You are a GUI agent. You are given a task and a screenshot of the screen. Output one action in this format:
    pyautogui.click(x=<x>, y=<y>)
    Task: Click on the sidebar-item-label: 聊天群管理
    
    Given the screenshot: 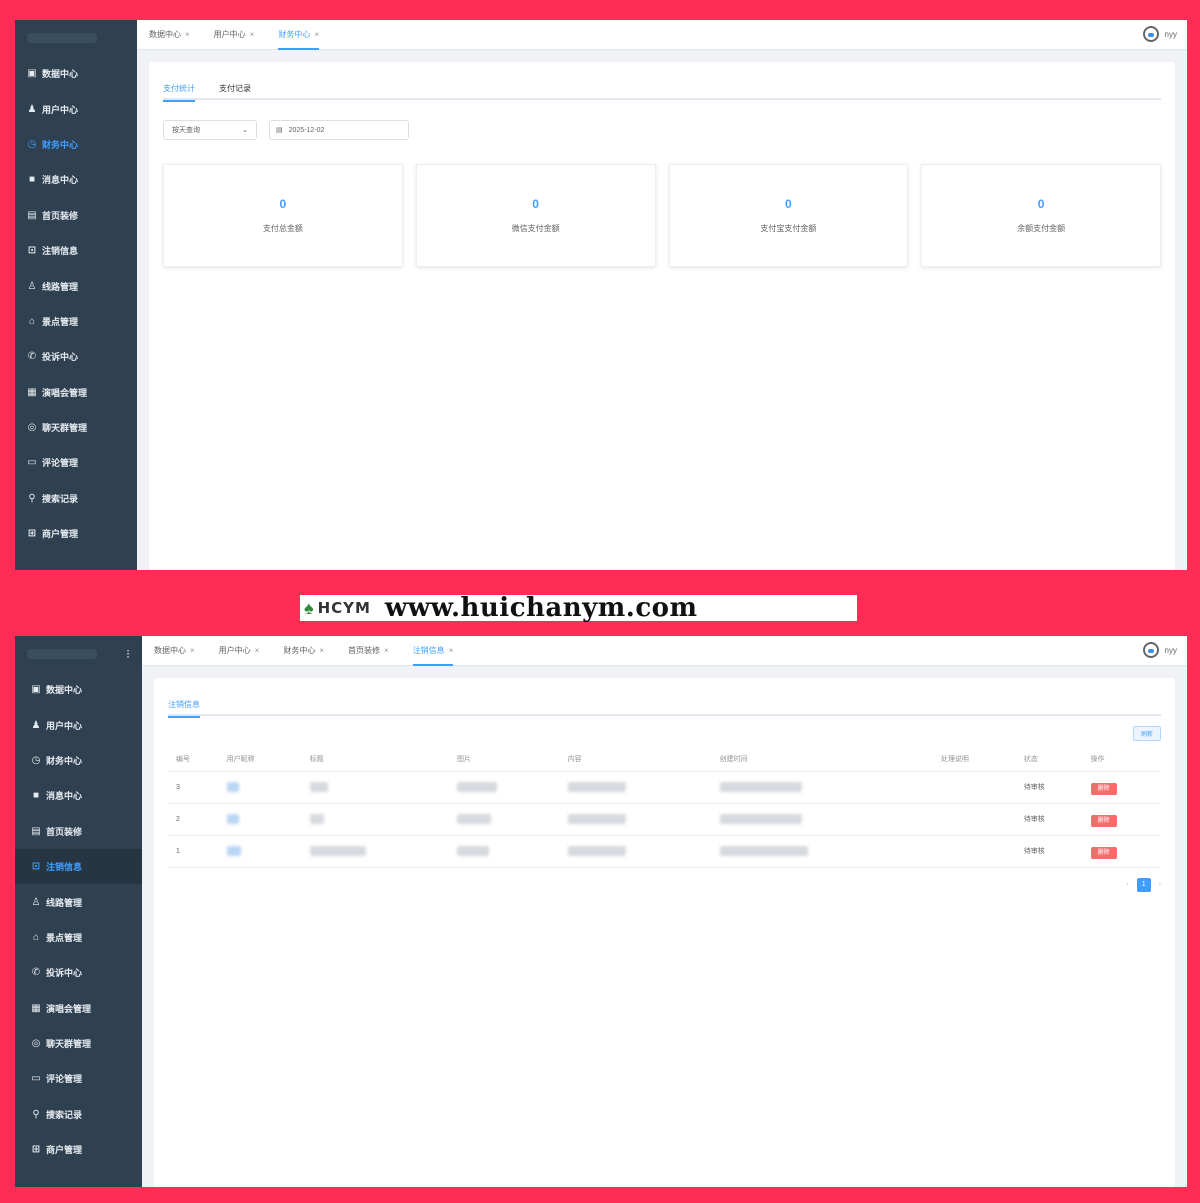 What is the action you would take?
    pyautogui.click(x=69, y=1044)
    